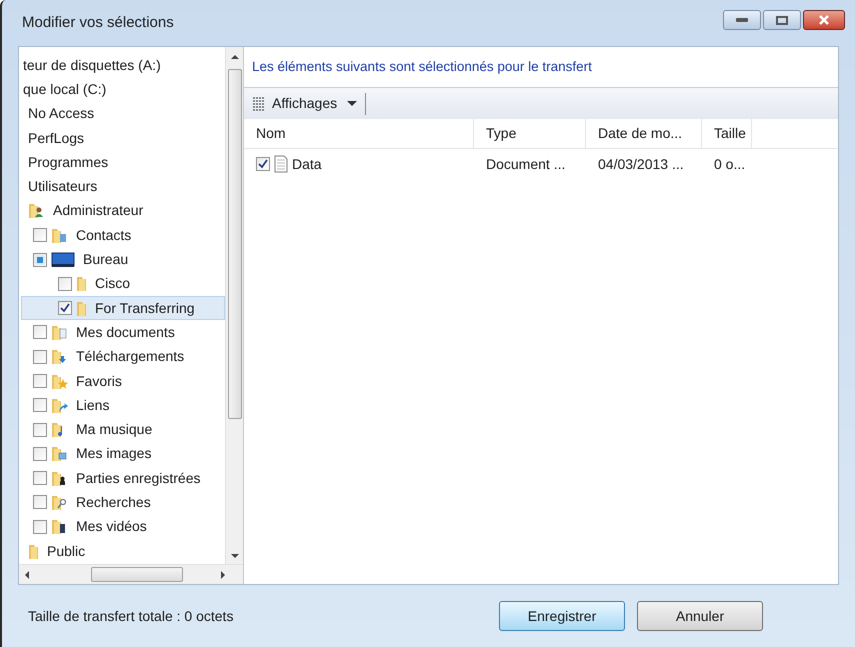 The height and width of the screenshot is (647, 855). Describe the element at coordinates (123, 284) in the screenshot. I see `tree-item: Cisco` at that location.